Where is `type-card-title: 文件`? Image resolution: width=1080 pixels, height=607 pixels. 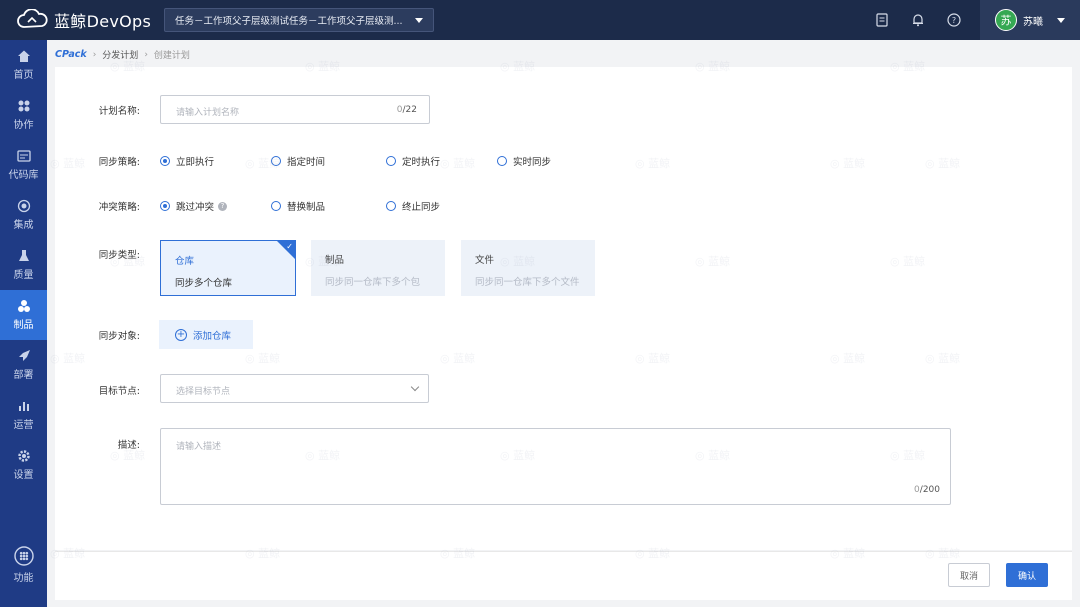
type-card-title: 文件 is located at coordinates (485, 260).